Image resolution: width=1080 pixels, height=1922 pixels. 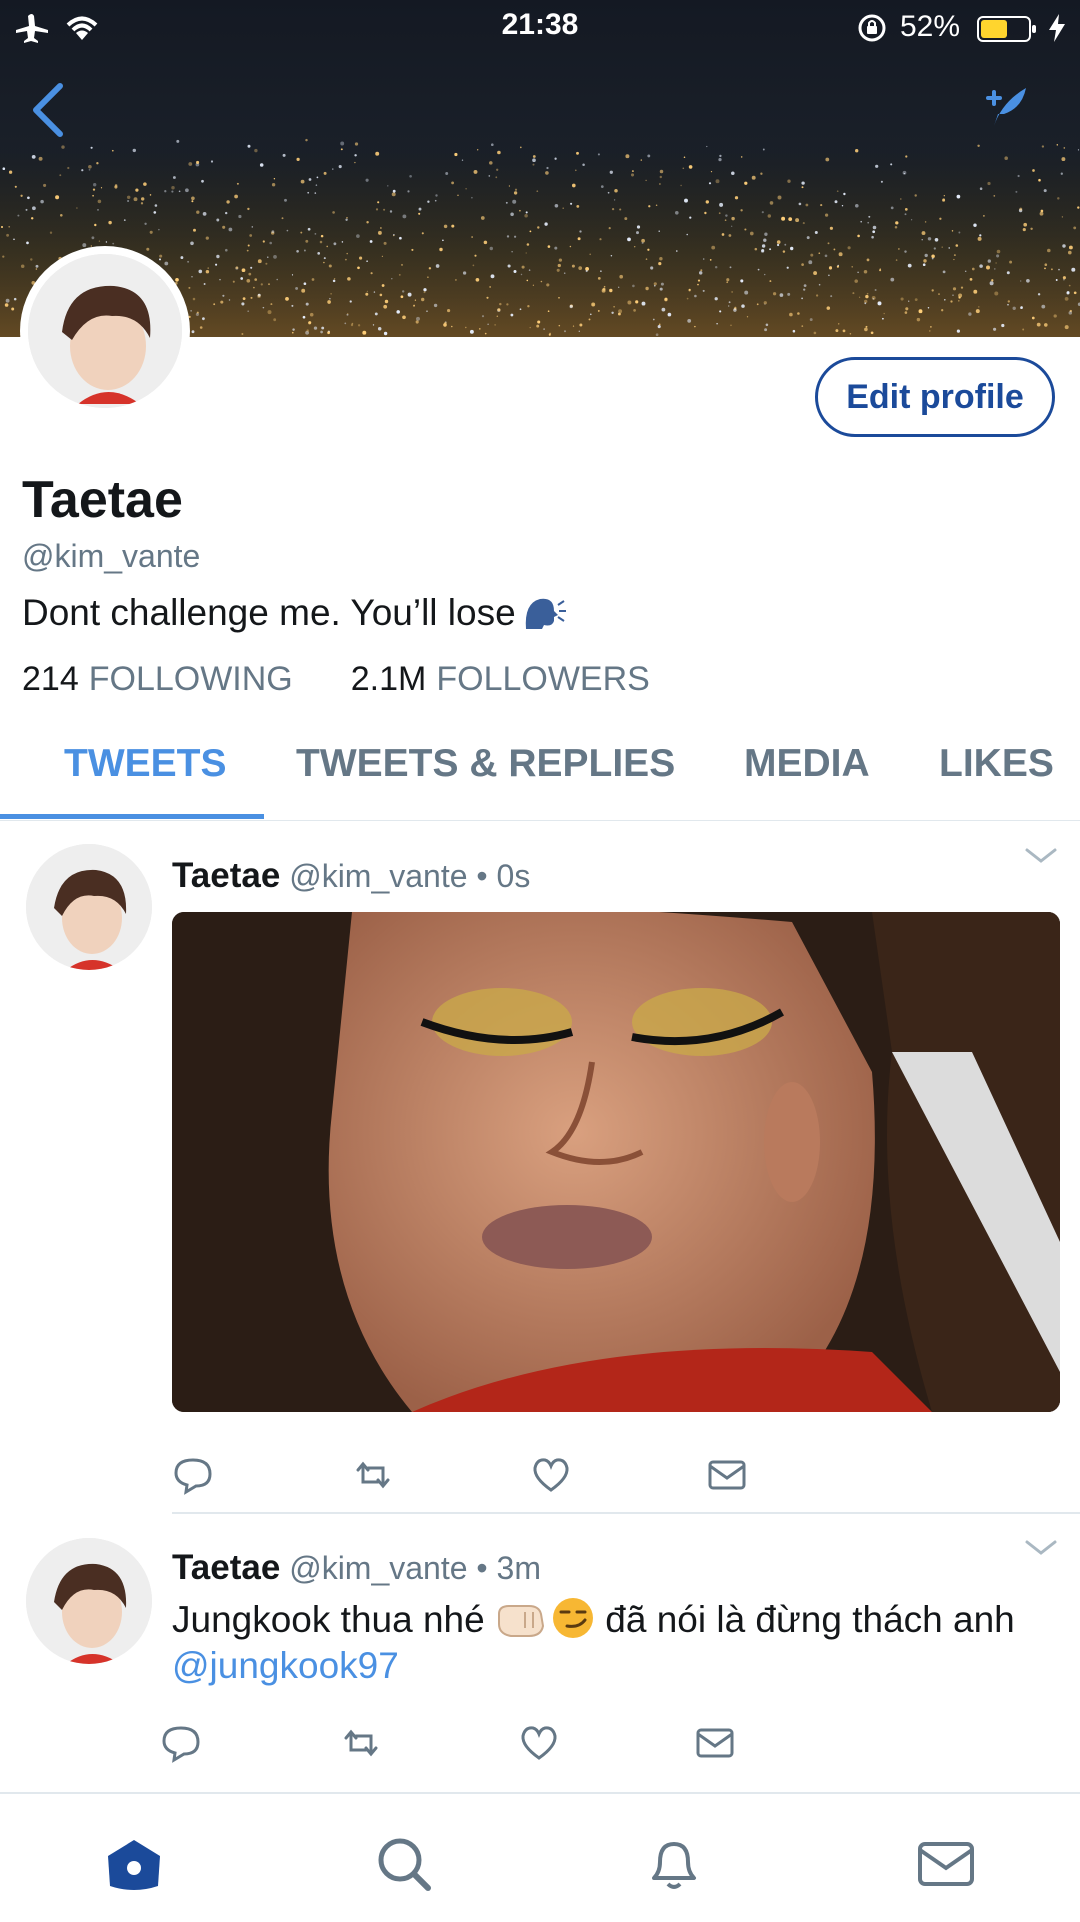 I want to click on smirking-face-icon, so click(x=572, y=1618).